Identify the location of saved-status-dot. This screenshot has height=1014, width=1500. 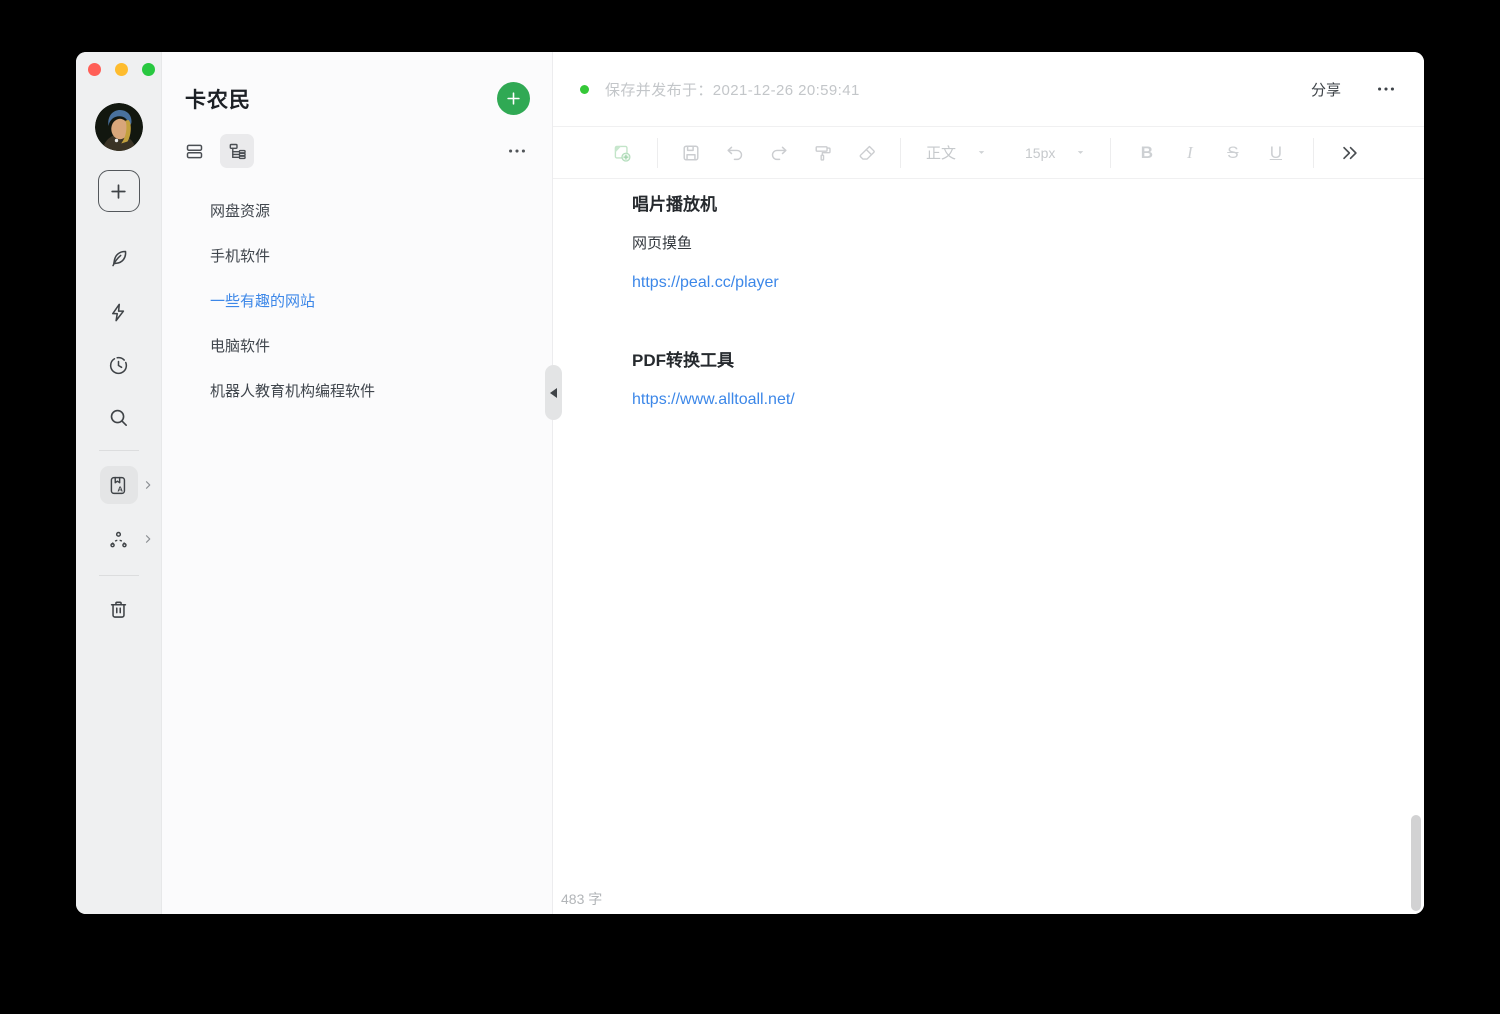
(584, 89).